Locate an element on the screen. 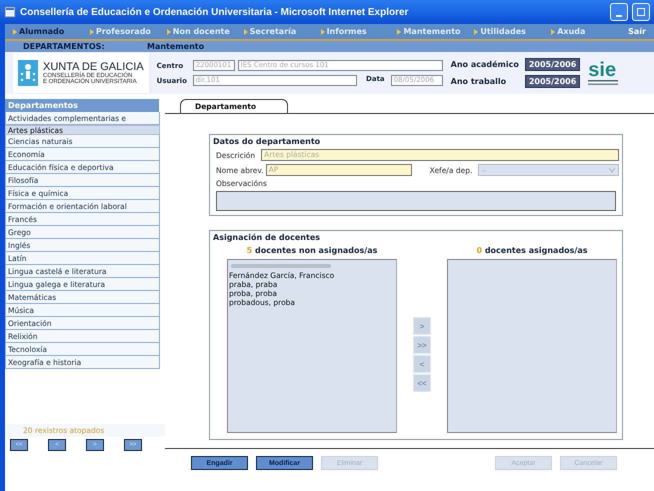 Image resolution: width=654 pixels, height=491 pixels. academic-year-label: Ano académico is located at coordinates (484, 64).